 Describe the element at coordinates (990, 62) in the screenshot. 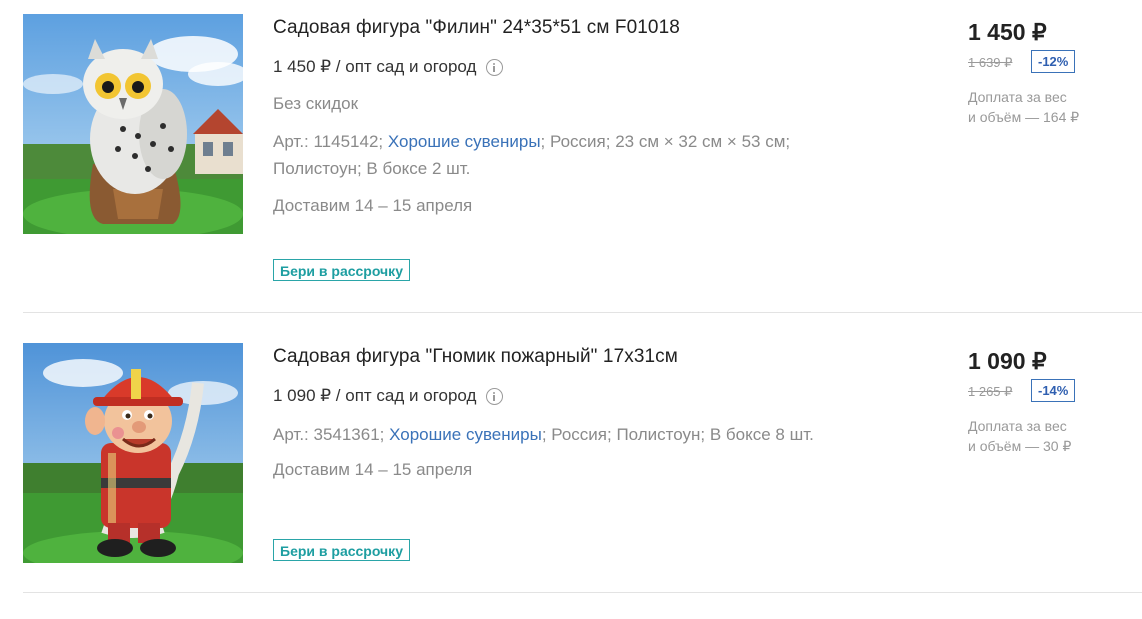

I see `old-price: 1 639 ₽` at that location.